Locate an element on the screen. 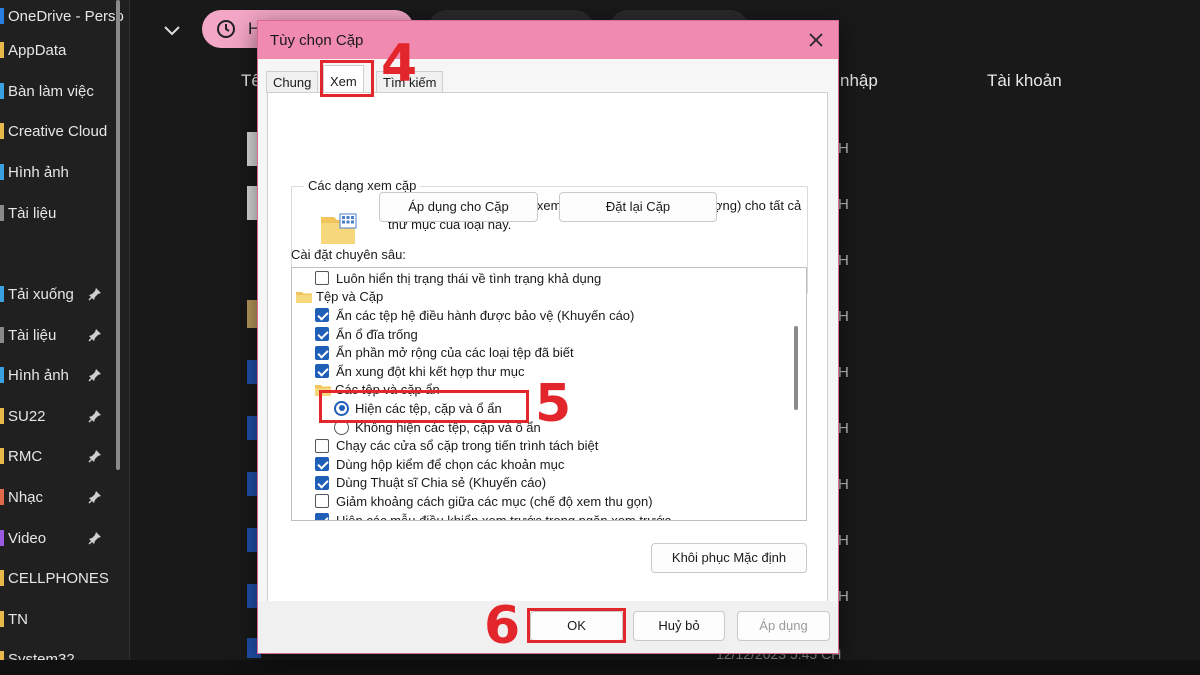 Image resolution: width=1200 pixels, height=675 pixels. chevron-down-icon is located at coordinates (172, 30).